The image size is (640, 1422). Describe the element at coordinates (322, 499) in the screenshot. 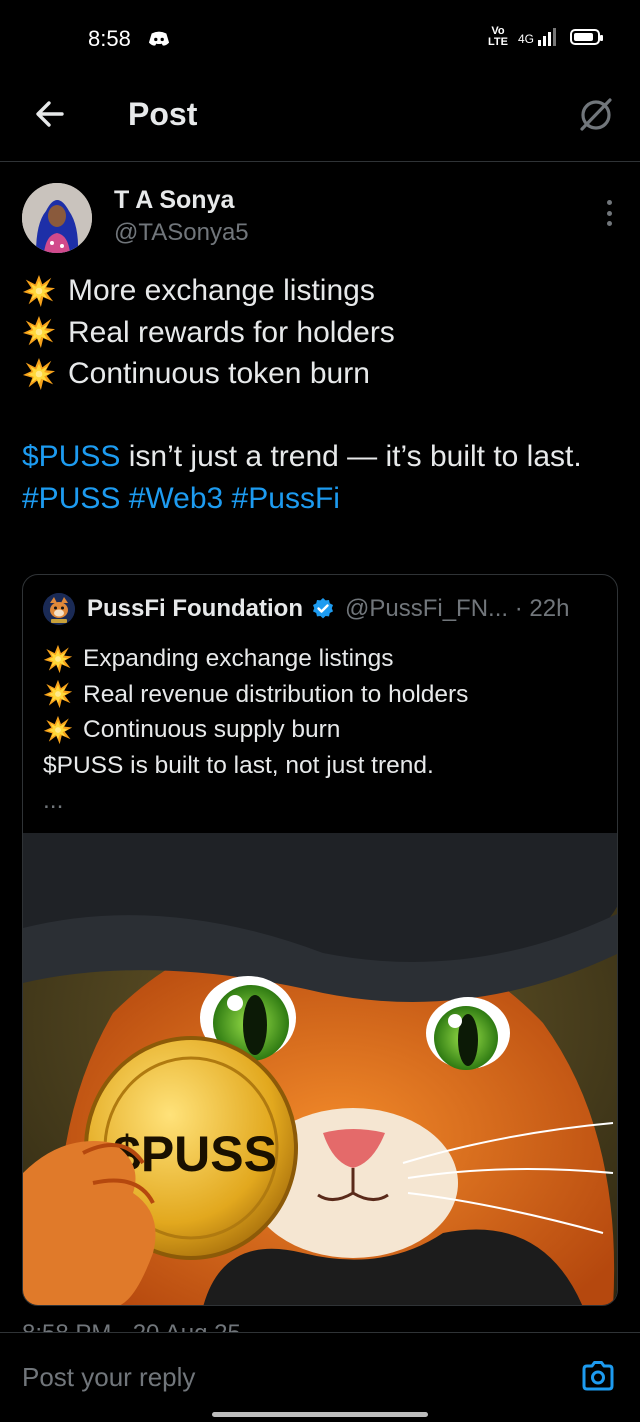

I see `hashtags-link: #PUSS #Web3 #PussFi` at that location.